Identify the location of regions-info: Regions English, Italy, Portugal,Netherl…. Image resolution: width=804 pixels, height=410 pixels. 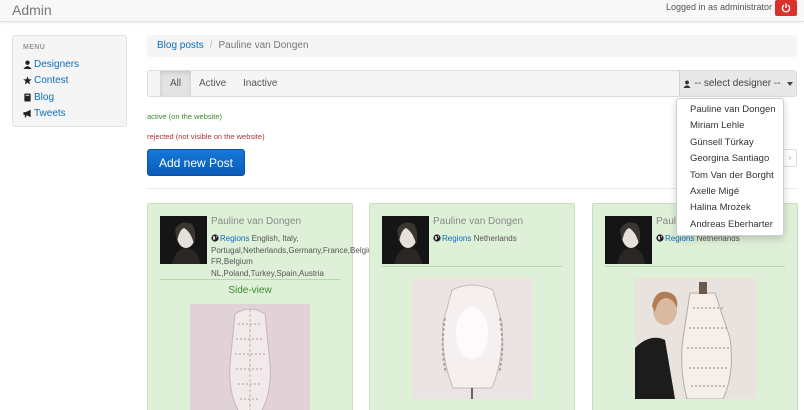
(295, 256).